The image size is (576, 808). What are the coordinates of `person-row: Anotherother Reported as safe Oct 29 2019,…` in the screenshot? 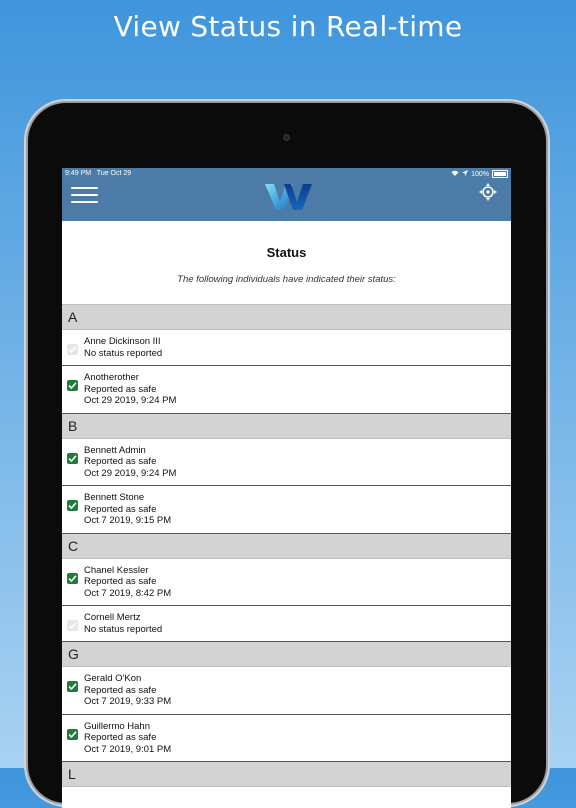 It's located at (286, 390).